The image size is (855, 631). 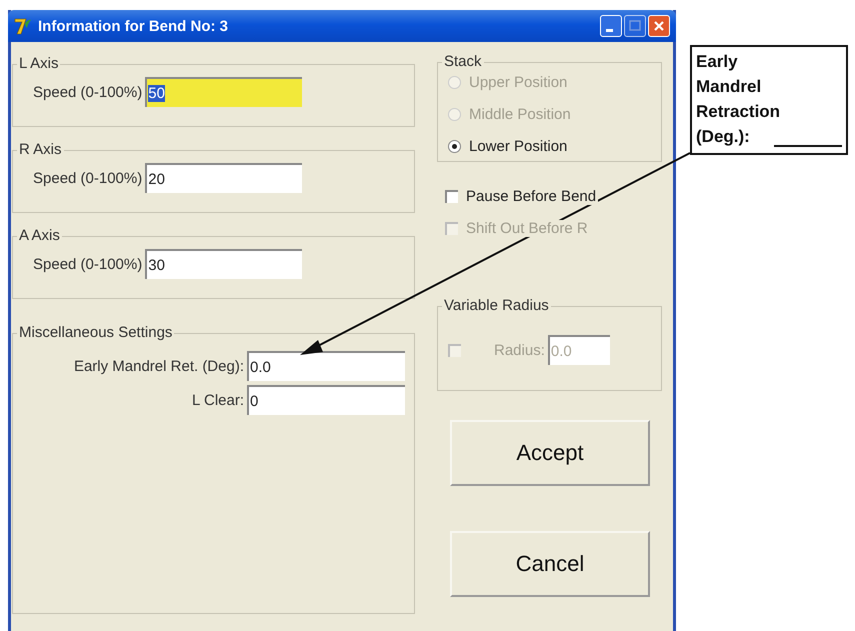 I want to click on speed-input: 50, so click(x=223, y=92).